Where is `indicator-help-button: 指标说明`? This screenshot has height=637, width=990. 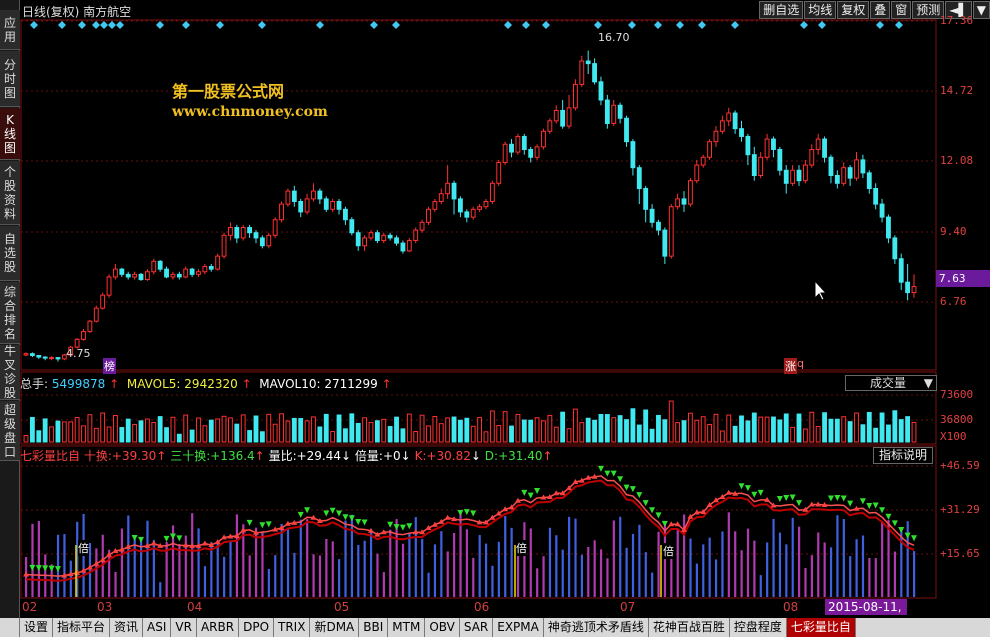
indicator-help-button: 指标说明 is located at coordinates (903, 455).